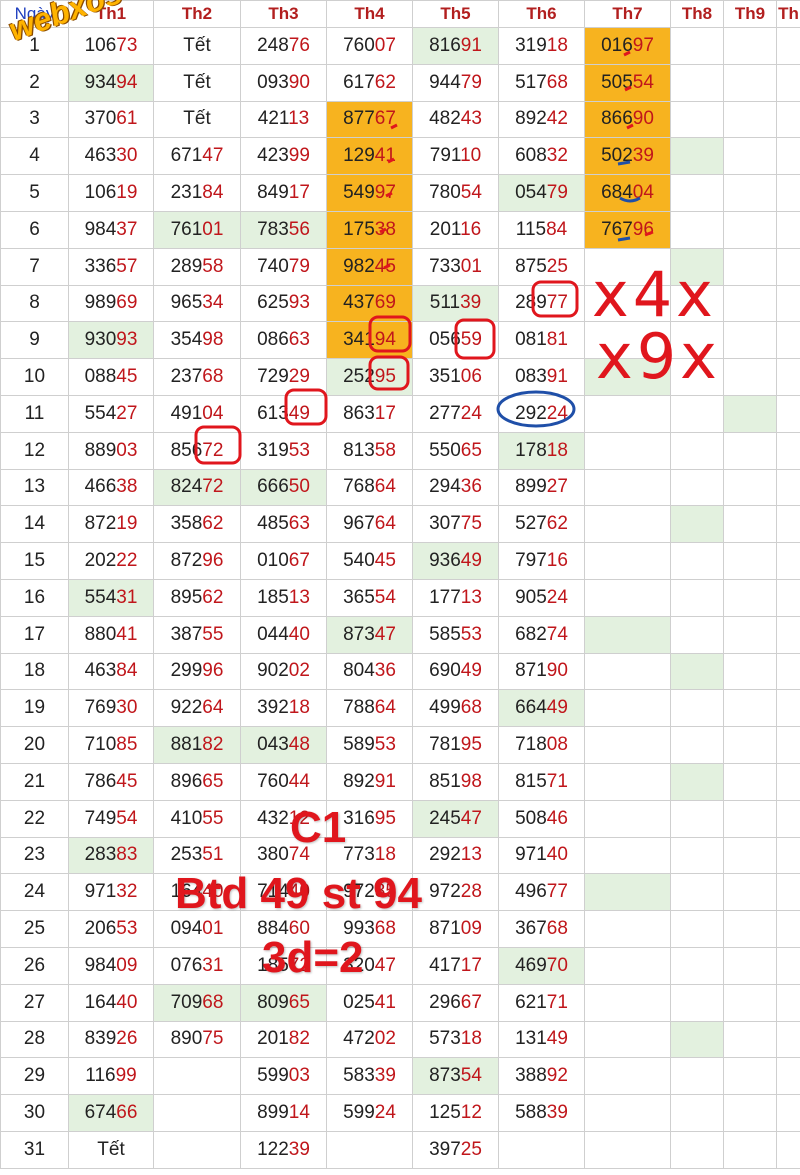 The image size is (800, 1175). Describe the element at coordinates (127, 82) in the screenshot. I see `number-suffix: 94` at that location.